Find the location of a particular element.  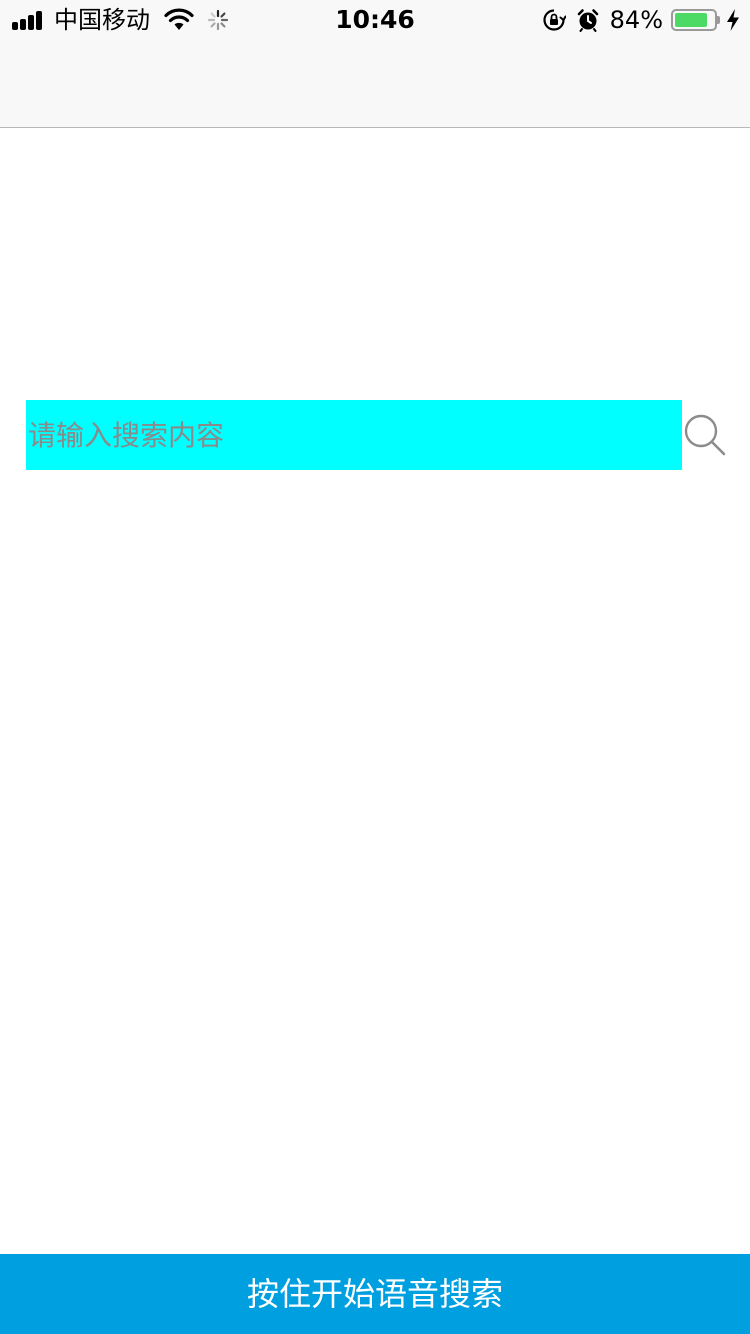

rotation-lock-icon is located at coordinates (554, 20).